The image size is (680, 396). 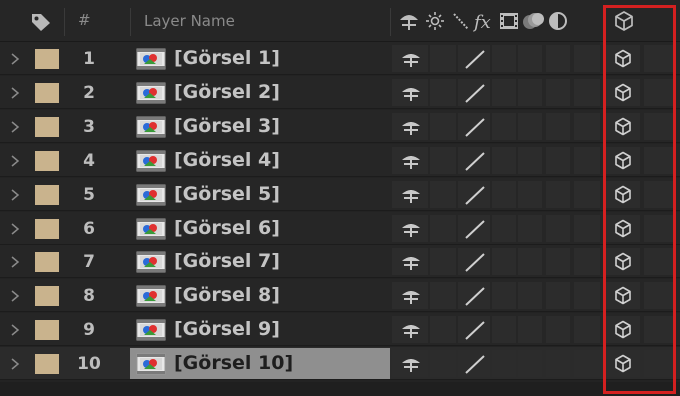 I want to click on layer-name-cell: [Görsel 5], so click(x=260, y=194).